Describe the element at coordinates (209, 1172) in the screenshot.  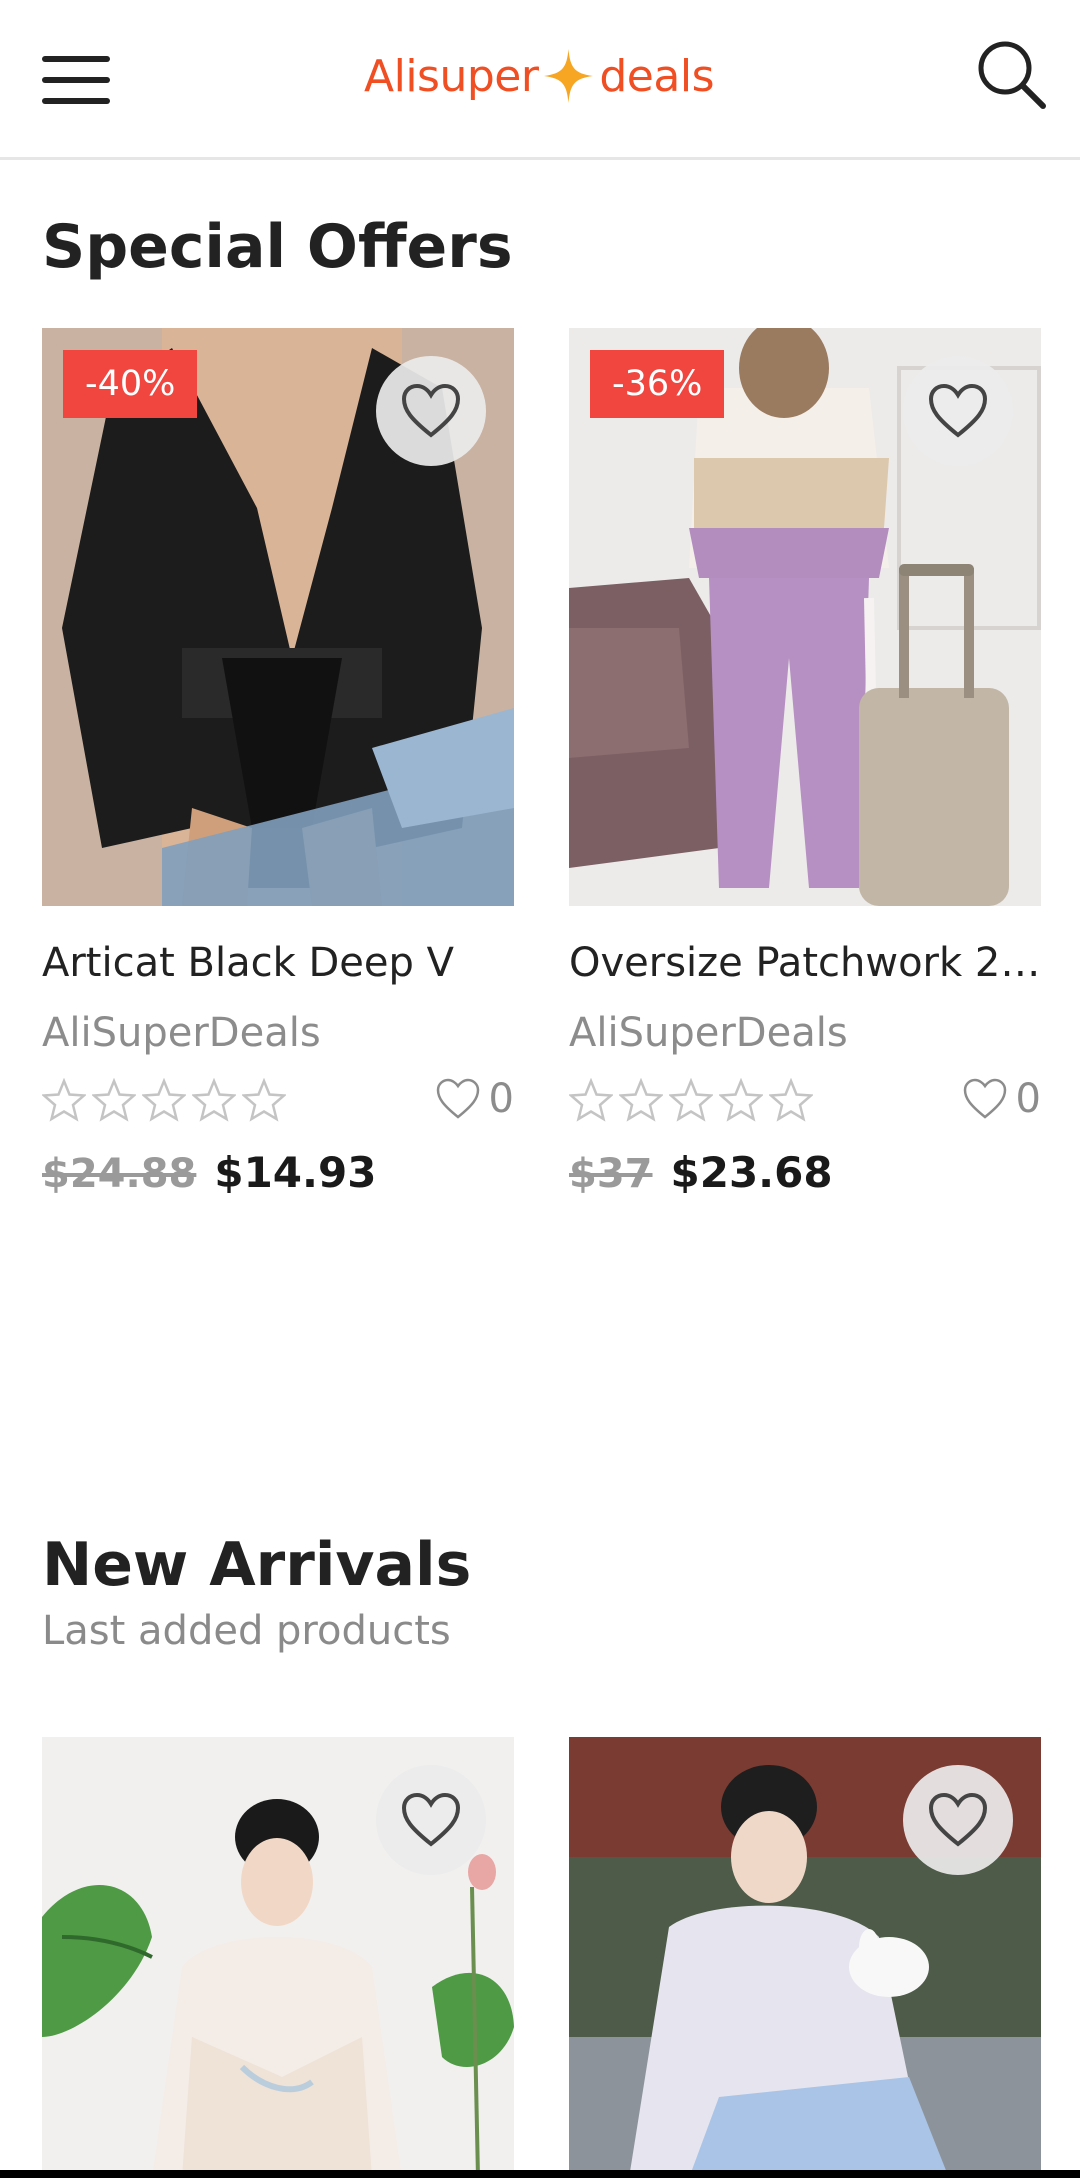
I see `price-row: $24.88 $14.93` at that location.